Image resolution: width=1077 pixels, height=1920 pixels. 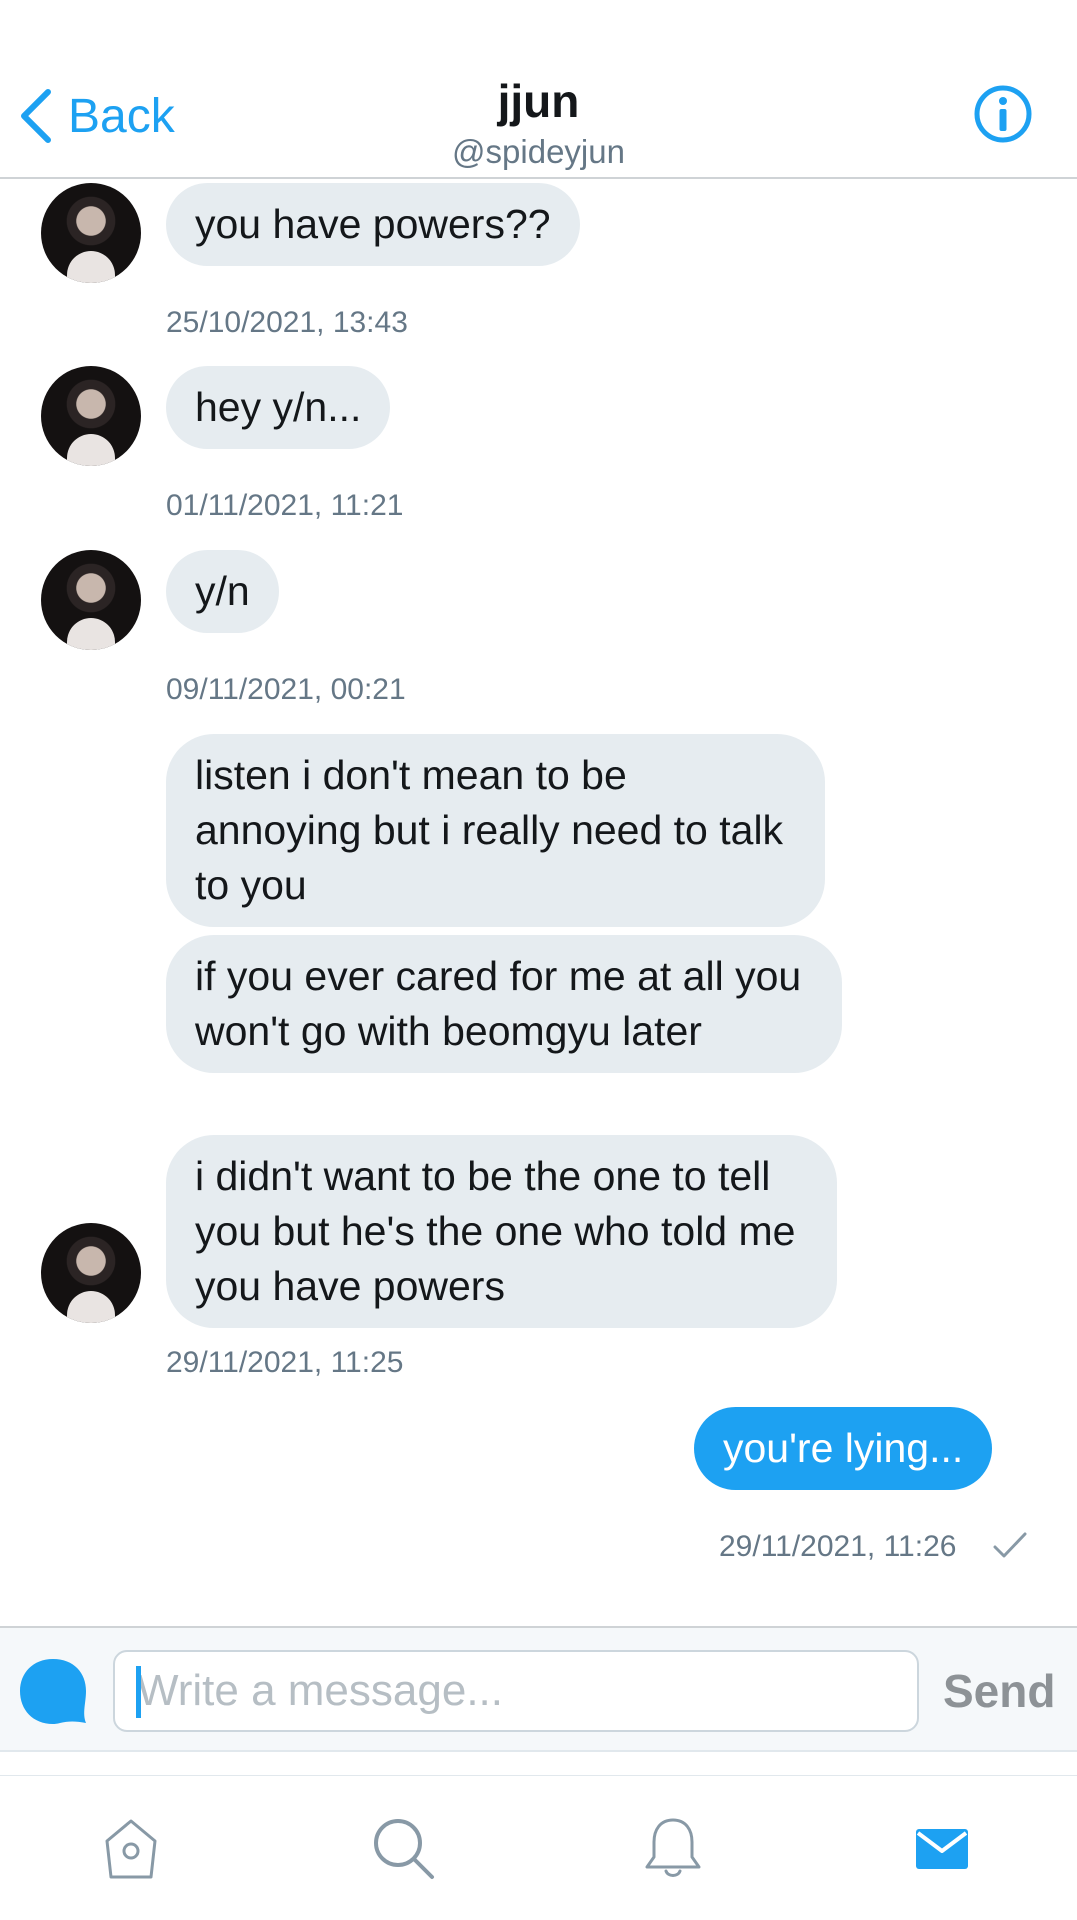 What do you see at coordinates (838, 1546) in the screenshot?
I see `message-timestamp: 29/11/2021, 11:26` at bounding box center [838, 1546].